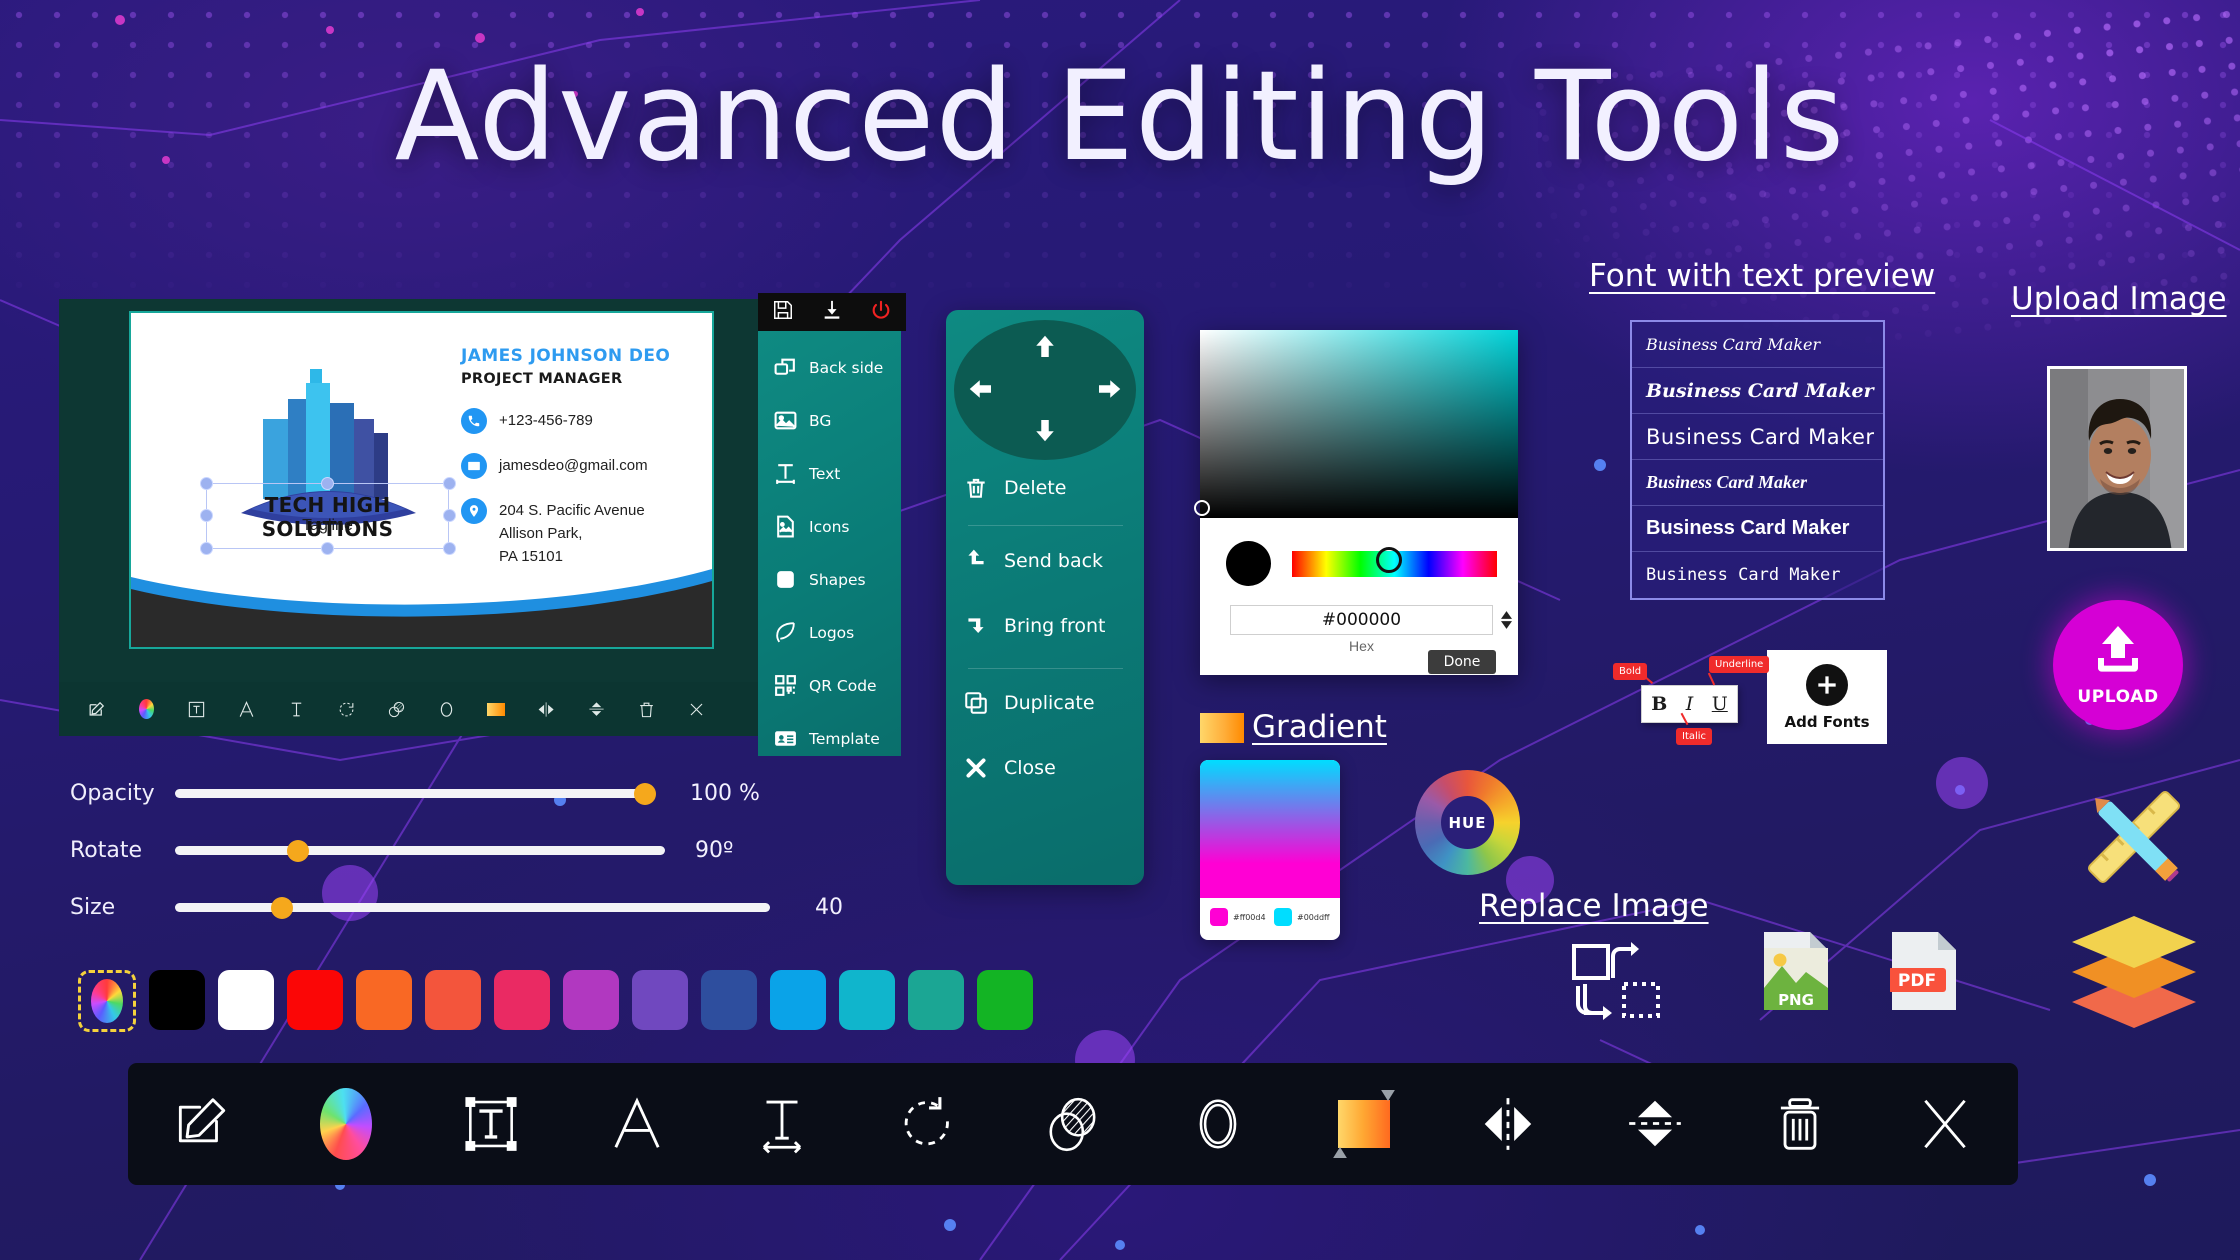 The width and height of the screenshot is (2240, 1260). What do you see at coordinates (420, 850) in the screenshot?
I see `rotate-slider-track` at bounding box center [420, 850].